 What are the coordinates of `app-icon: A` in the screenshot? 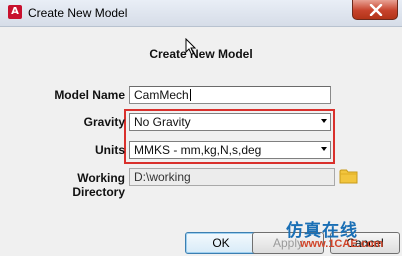 It's located at (15, 12).